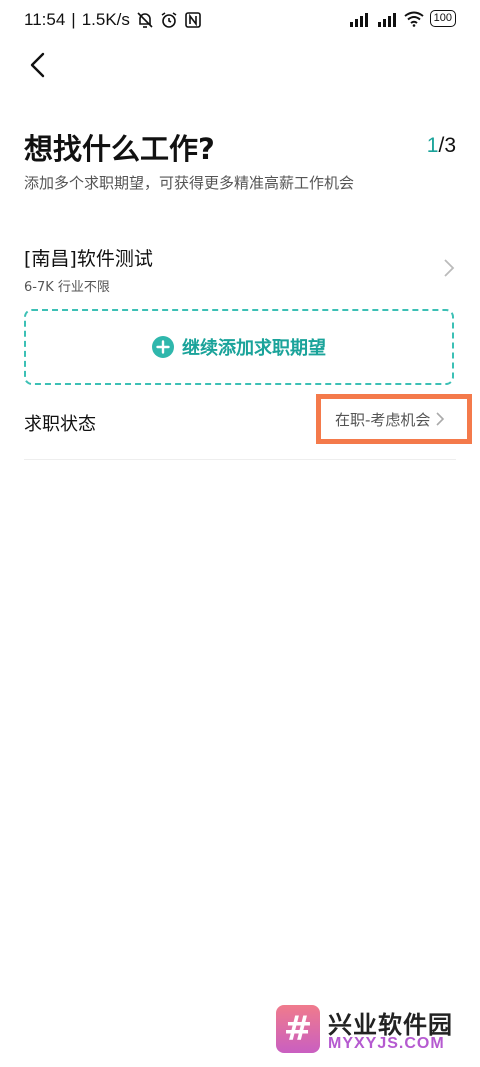 This screenshot has width=480, height=1067. Describe the element at coordinates (442, 18) in the screenshot. I see `battery-indicator: 100` at that location.